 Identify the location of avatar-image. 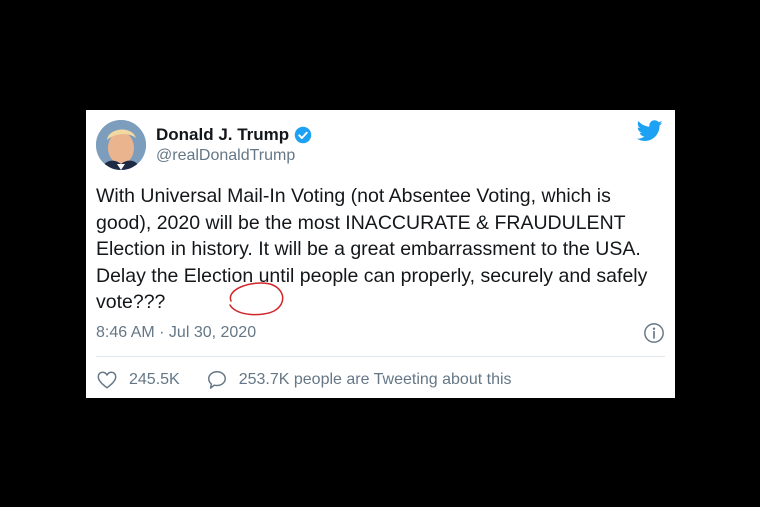
(121, 145).